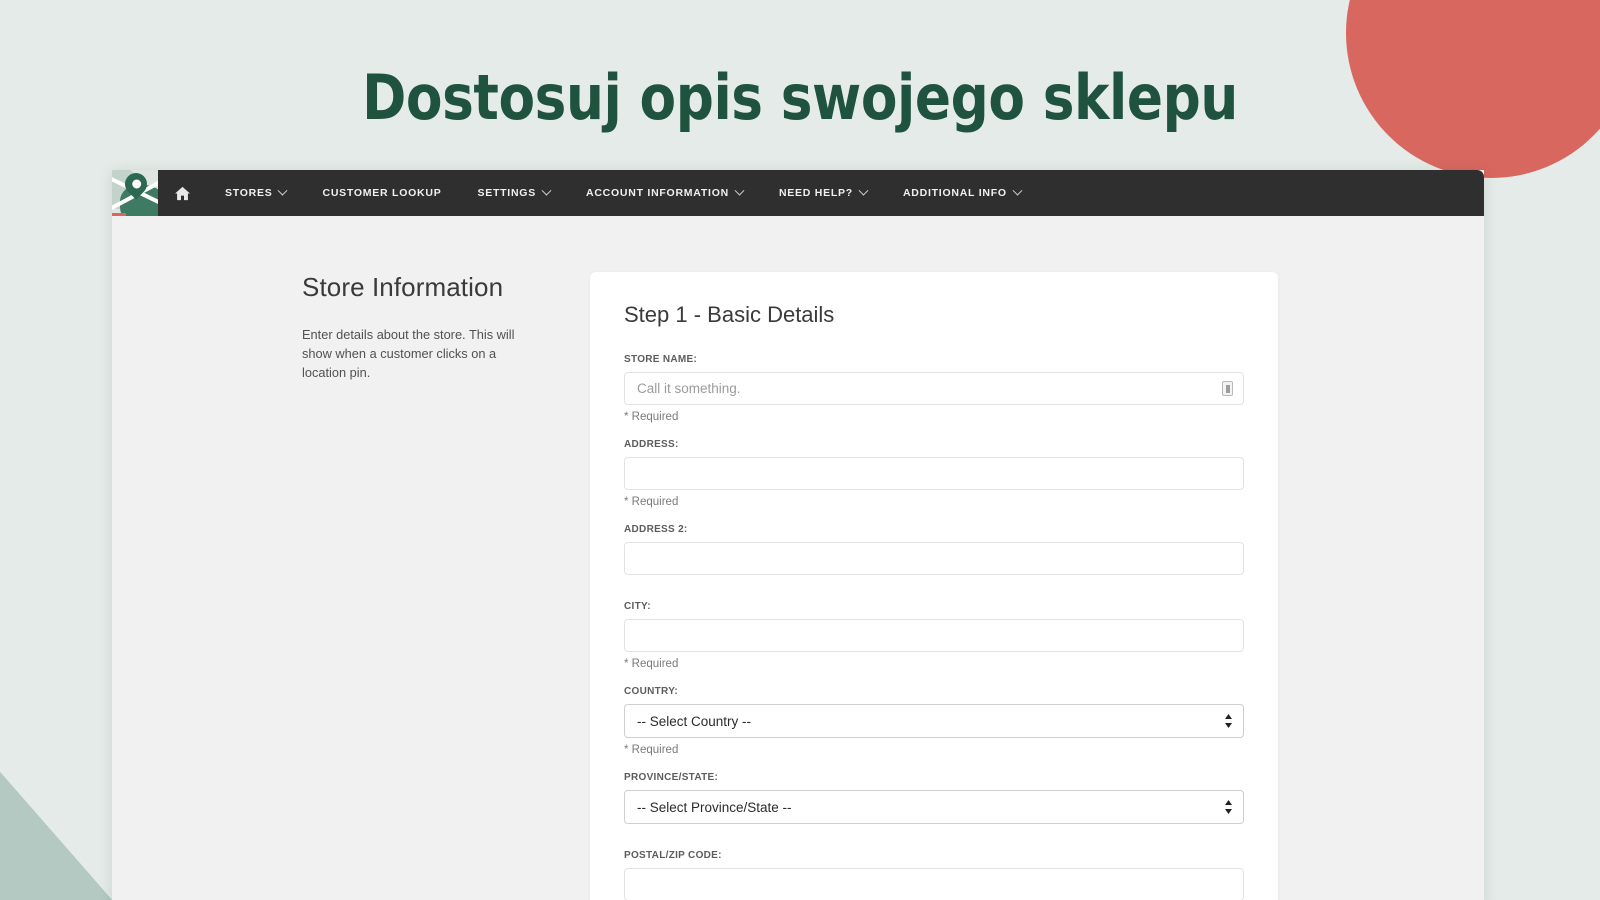  I want to click on required-note-store-name: * Required, so click(651, 417).